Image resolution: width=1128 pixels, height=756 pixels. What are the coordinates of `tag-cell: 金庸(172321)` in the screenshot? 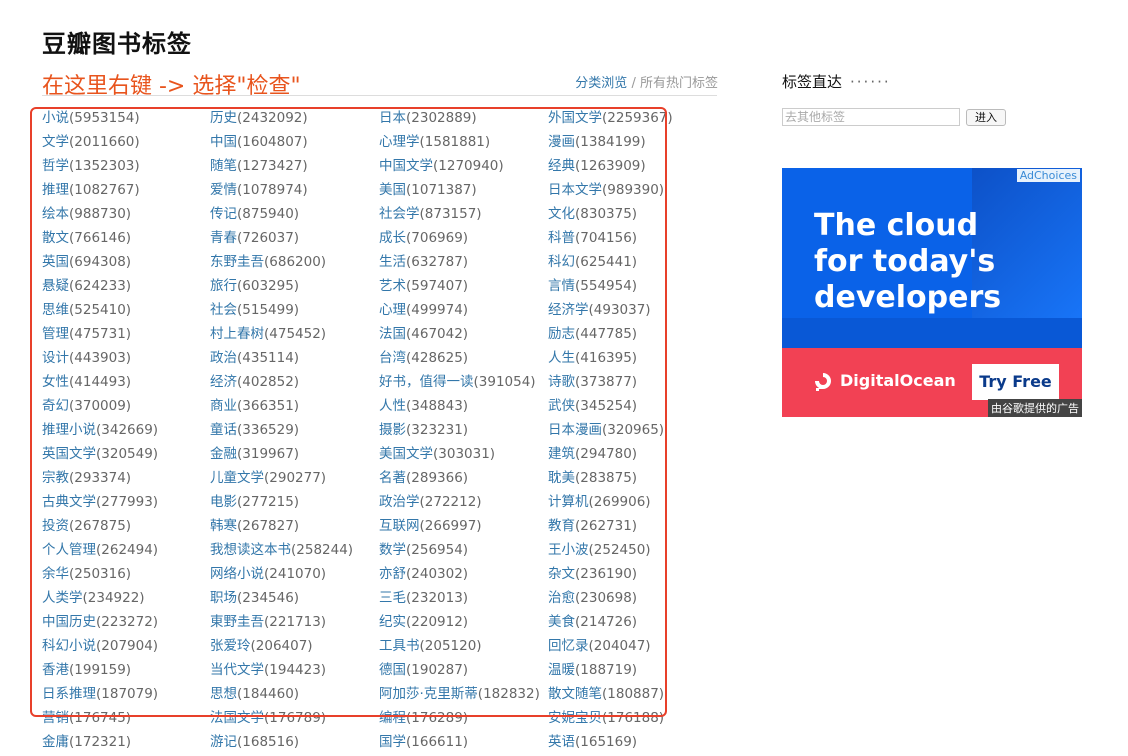 It's located at (126, 742).